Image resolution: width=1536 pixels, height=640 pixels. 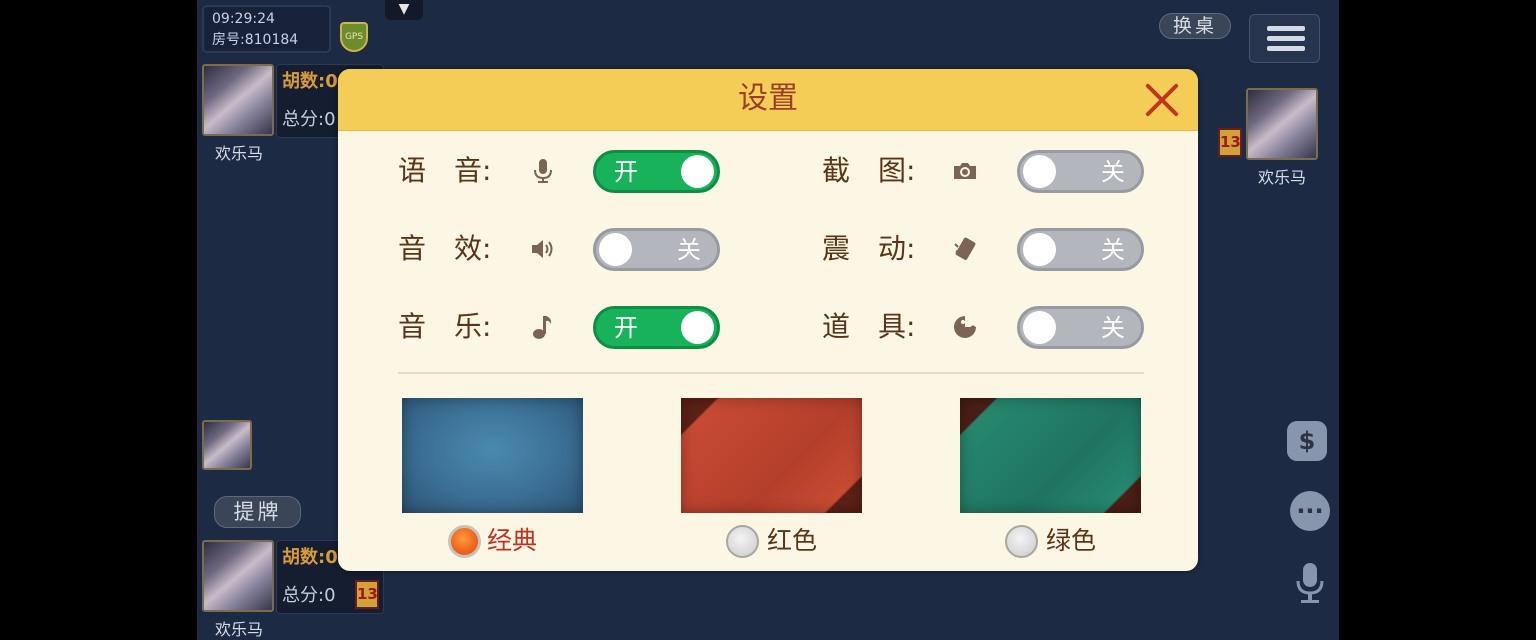 I want to click on music-toggle: 开, so click(x=656, y=327).